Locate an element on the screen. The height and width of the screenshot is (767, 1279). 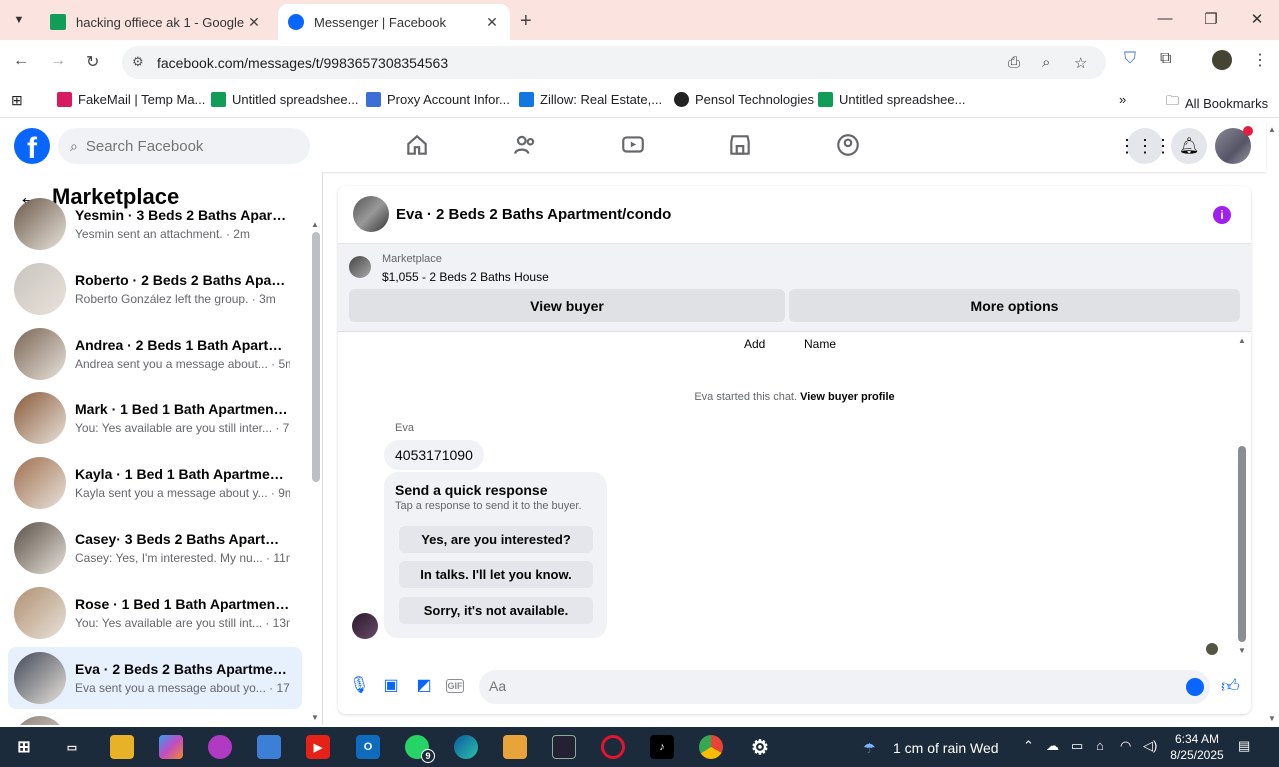
all-bookmarks: 🗀 All Bookmarks is located at coordinates (1217, 103).